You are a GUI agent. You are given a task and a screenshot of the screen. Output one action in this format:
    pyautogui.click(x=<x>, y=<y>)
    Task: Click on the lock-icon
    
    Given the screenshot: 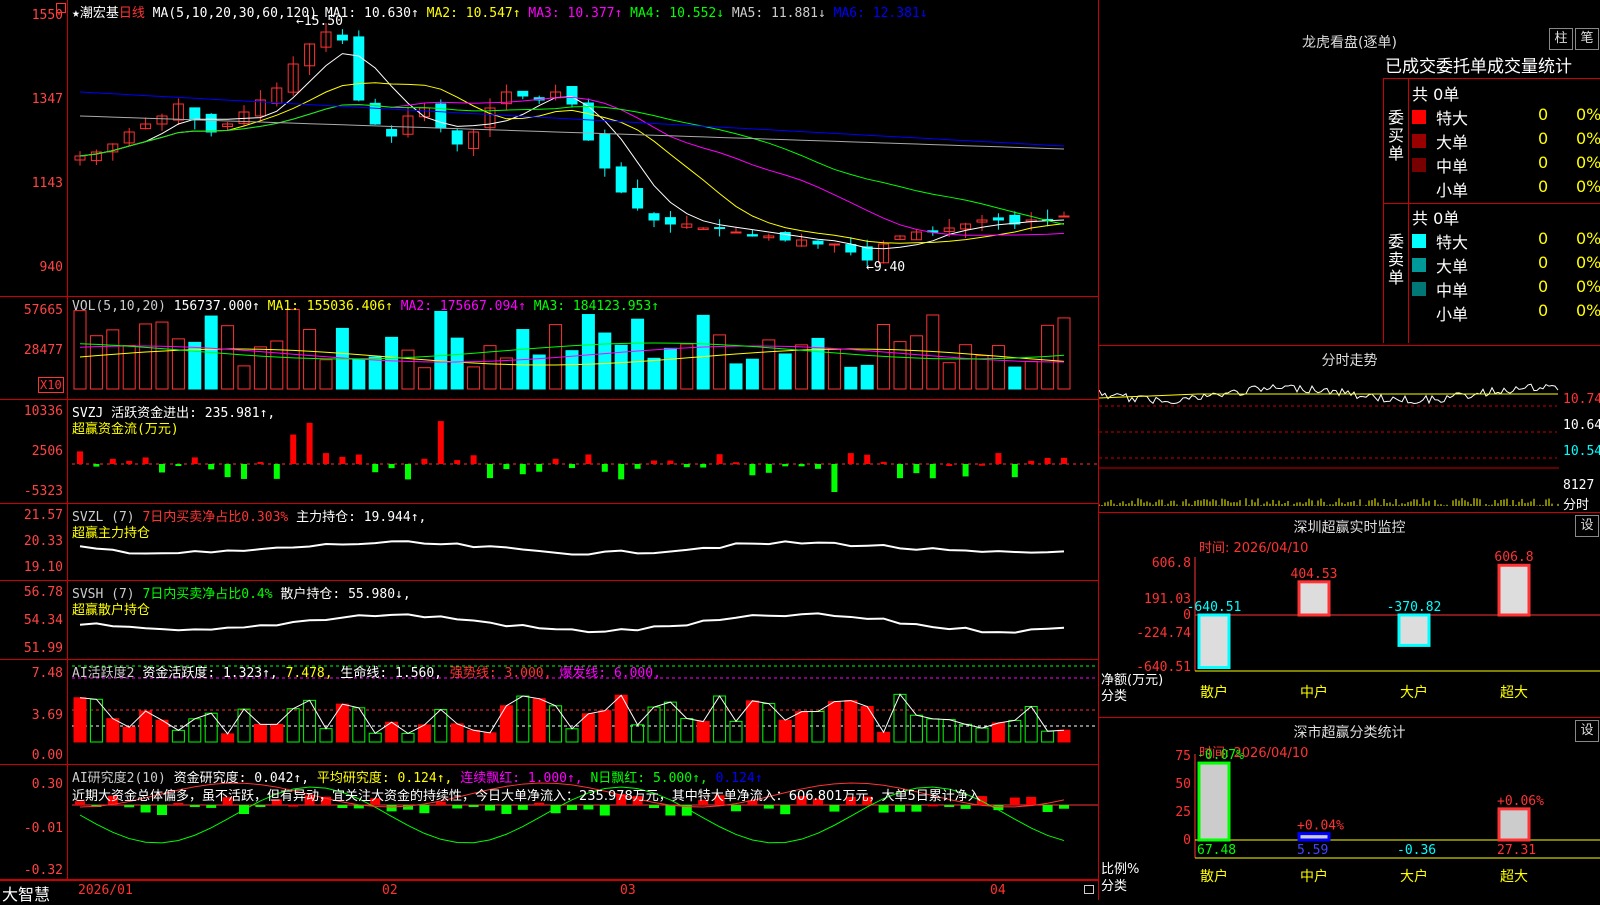 What is the action you would take?
    pyautogui.click(x=1089, y=889)
    